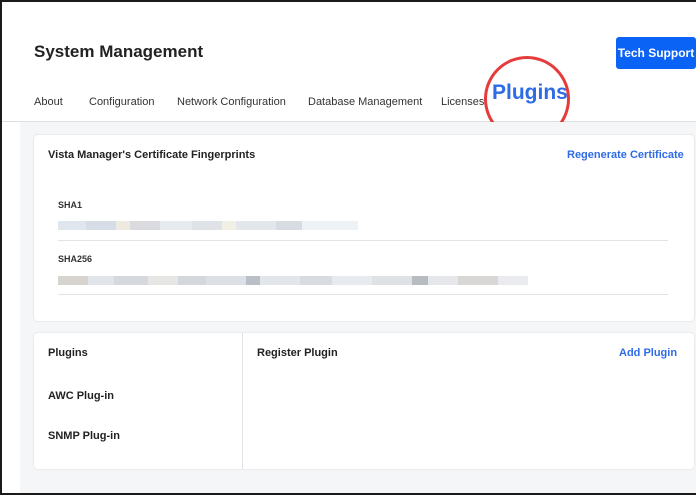  What do you see at coordinates (462, 102) in the screenshot?
I see `tab-licenses: Licenses` at bounding box center [462, 102].